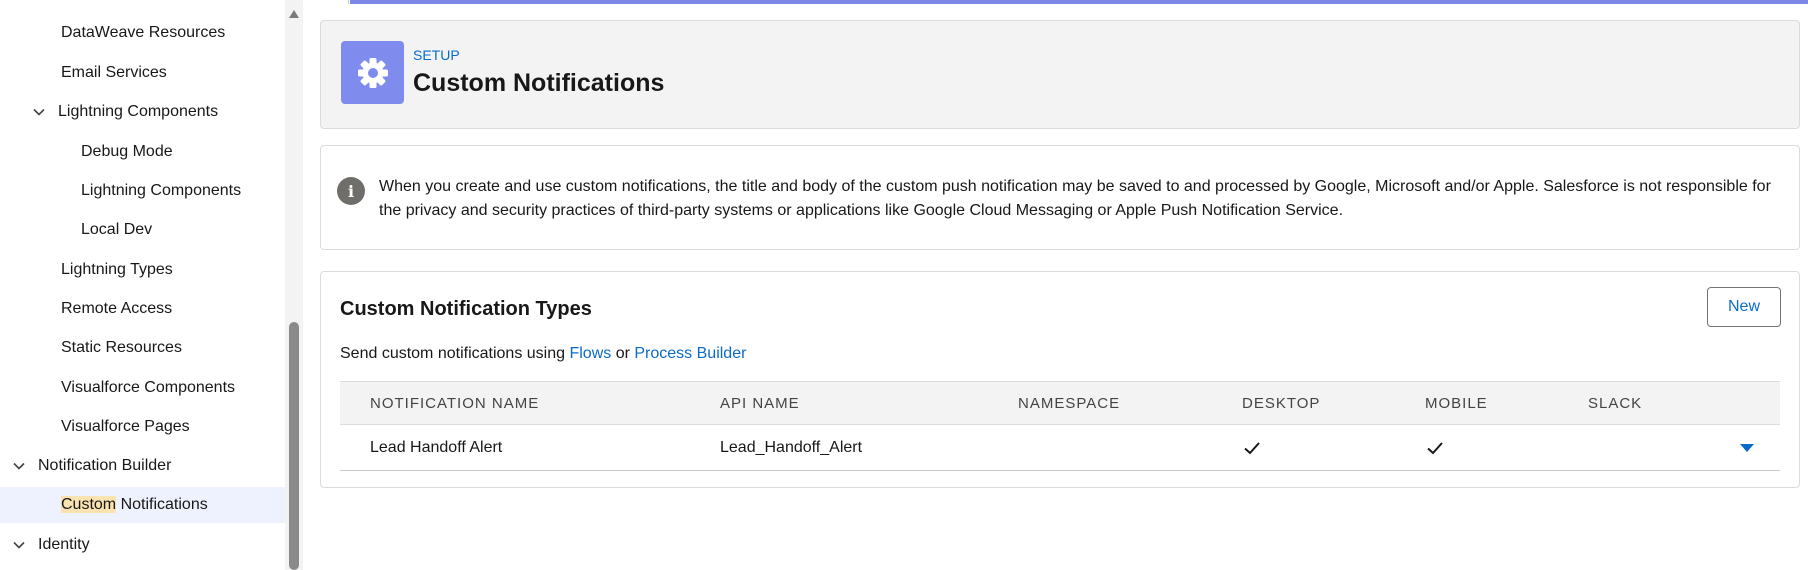 This screenshot has width=1808, height=570. What do you see at coordinates (142, 545) in the screenshot?
I see `sidebar-item-identity: Identity` at bounding box center [142, 545].